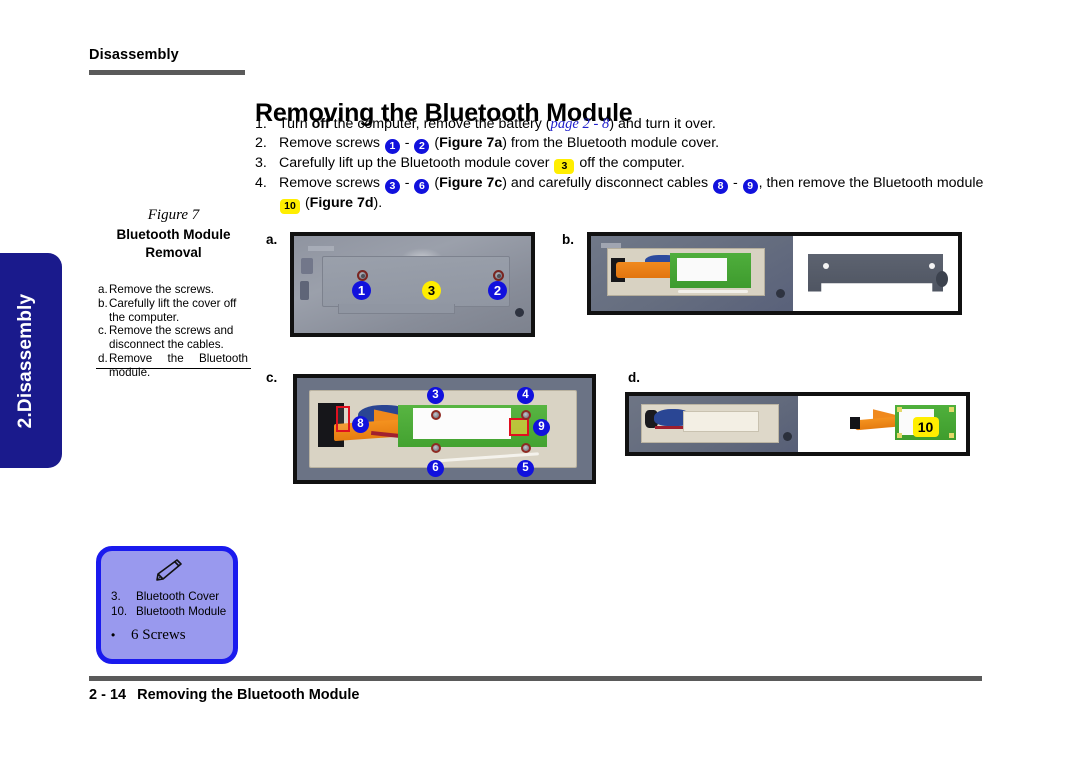  What do you see at coordinates (925, 427) in the screenshot?
I see `callout-d-10: 10` at bounding box center [925, 427].